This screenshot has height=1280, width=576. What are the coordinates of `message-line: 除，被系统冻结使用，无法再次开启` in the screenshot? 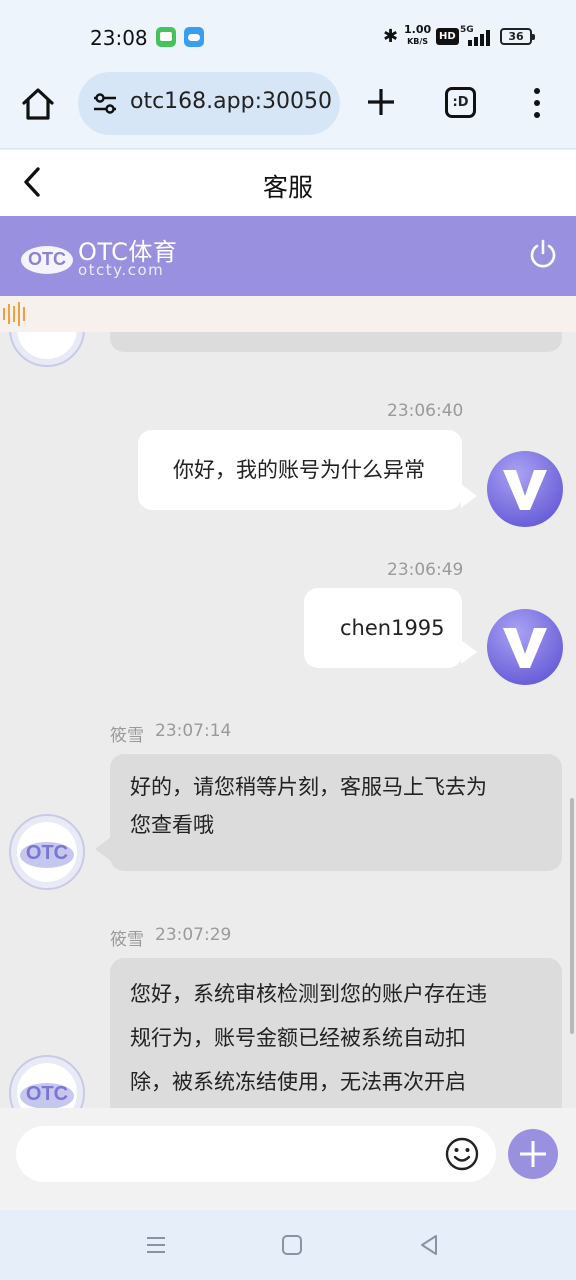 It's located at (298, 1082).